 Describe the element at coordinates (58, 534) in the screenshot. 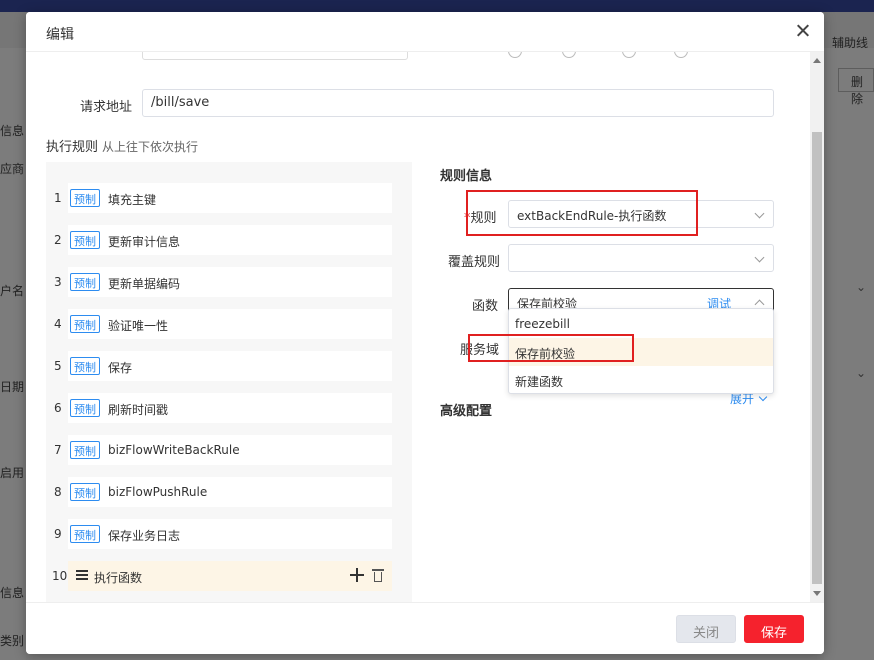

I see `rule-number: 9` at that location.